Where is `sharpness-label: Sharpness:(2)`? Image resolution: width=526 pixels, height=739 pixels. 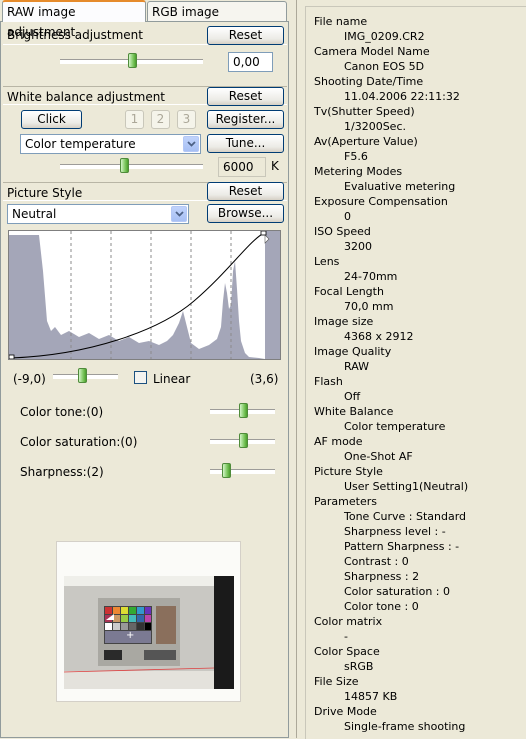 sharpness-label: Sharpness:(2) is located at coordinates (62, 472).